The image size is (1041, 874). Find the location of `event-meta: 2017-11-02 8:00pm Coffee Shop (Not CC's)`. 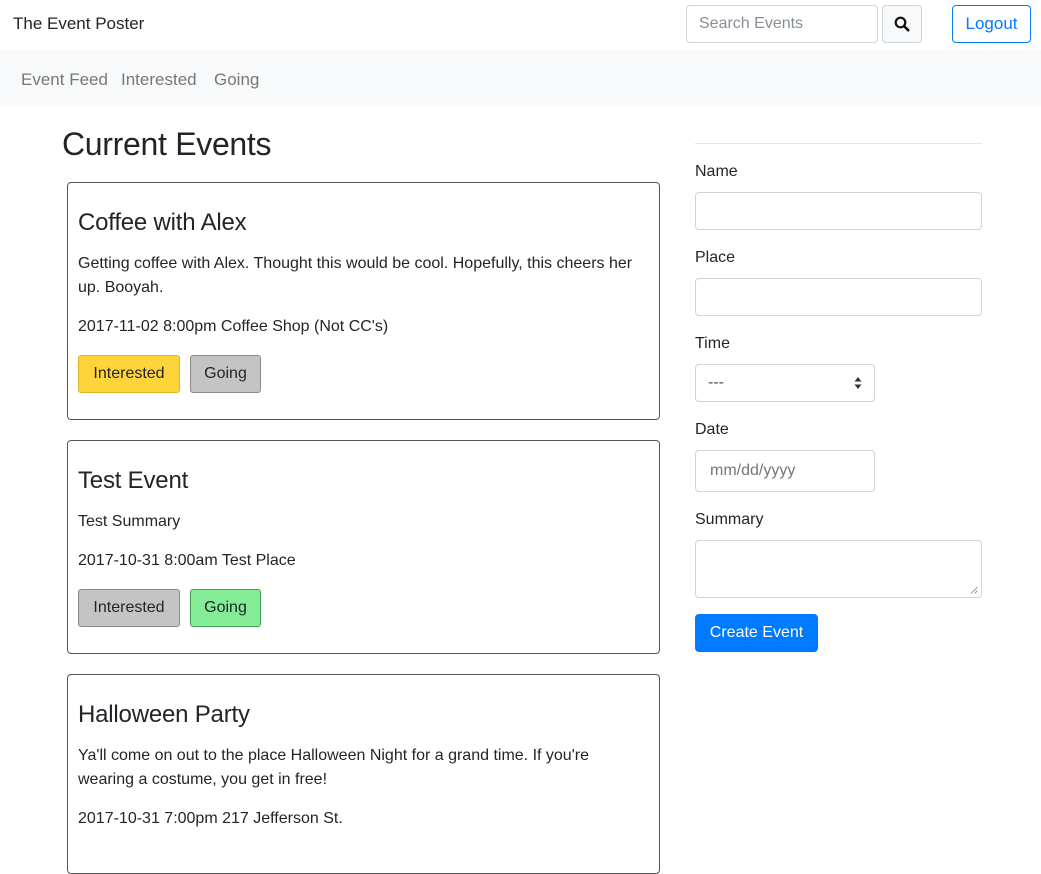

event-meta: 2017-11-02 8:00pm Coffee Shop (Not CC's) is located at coordinates (233, 326).